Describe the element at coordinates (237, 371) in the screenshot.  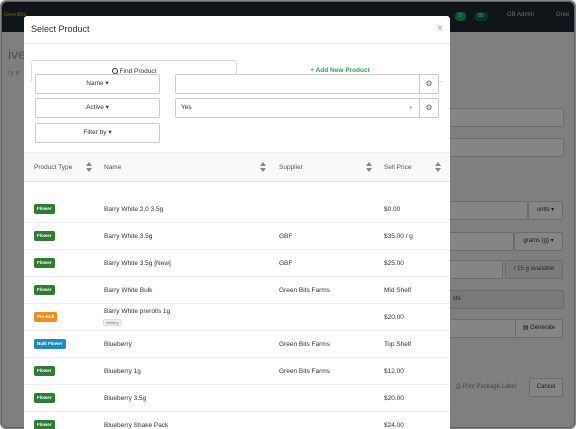
I see `table-row: Flower Blueberry 1g Green Bits Farms $12.00` at that location.